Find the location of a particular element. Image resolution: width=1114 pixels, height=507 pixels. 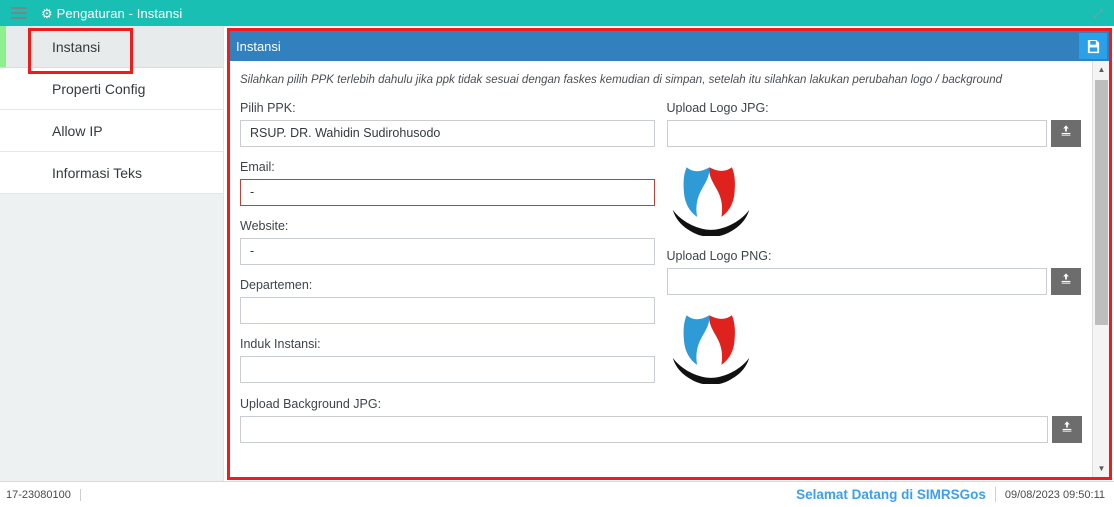

departemen-input is located at coordinates (447, 310).